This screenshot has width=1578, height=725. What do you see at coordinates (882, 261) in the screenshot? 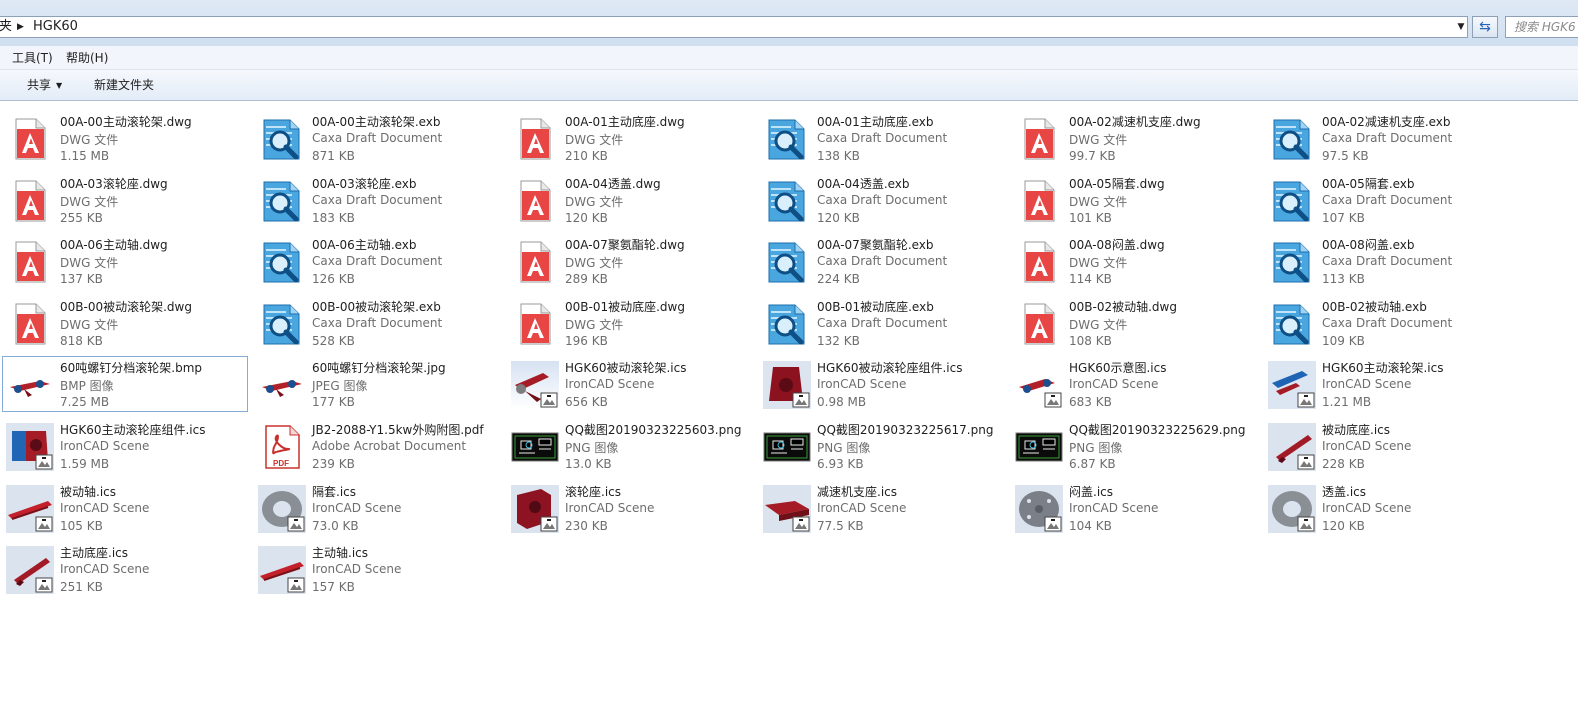
I see `file-item: 00A-07聚氨酯轮.exb Caxa Draft Document 224 KB` at bounding box center [882, 261].